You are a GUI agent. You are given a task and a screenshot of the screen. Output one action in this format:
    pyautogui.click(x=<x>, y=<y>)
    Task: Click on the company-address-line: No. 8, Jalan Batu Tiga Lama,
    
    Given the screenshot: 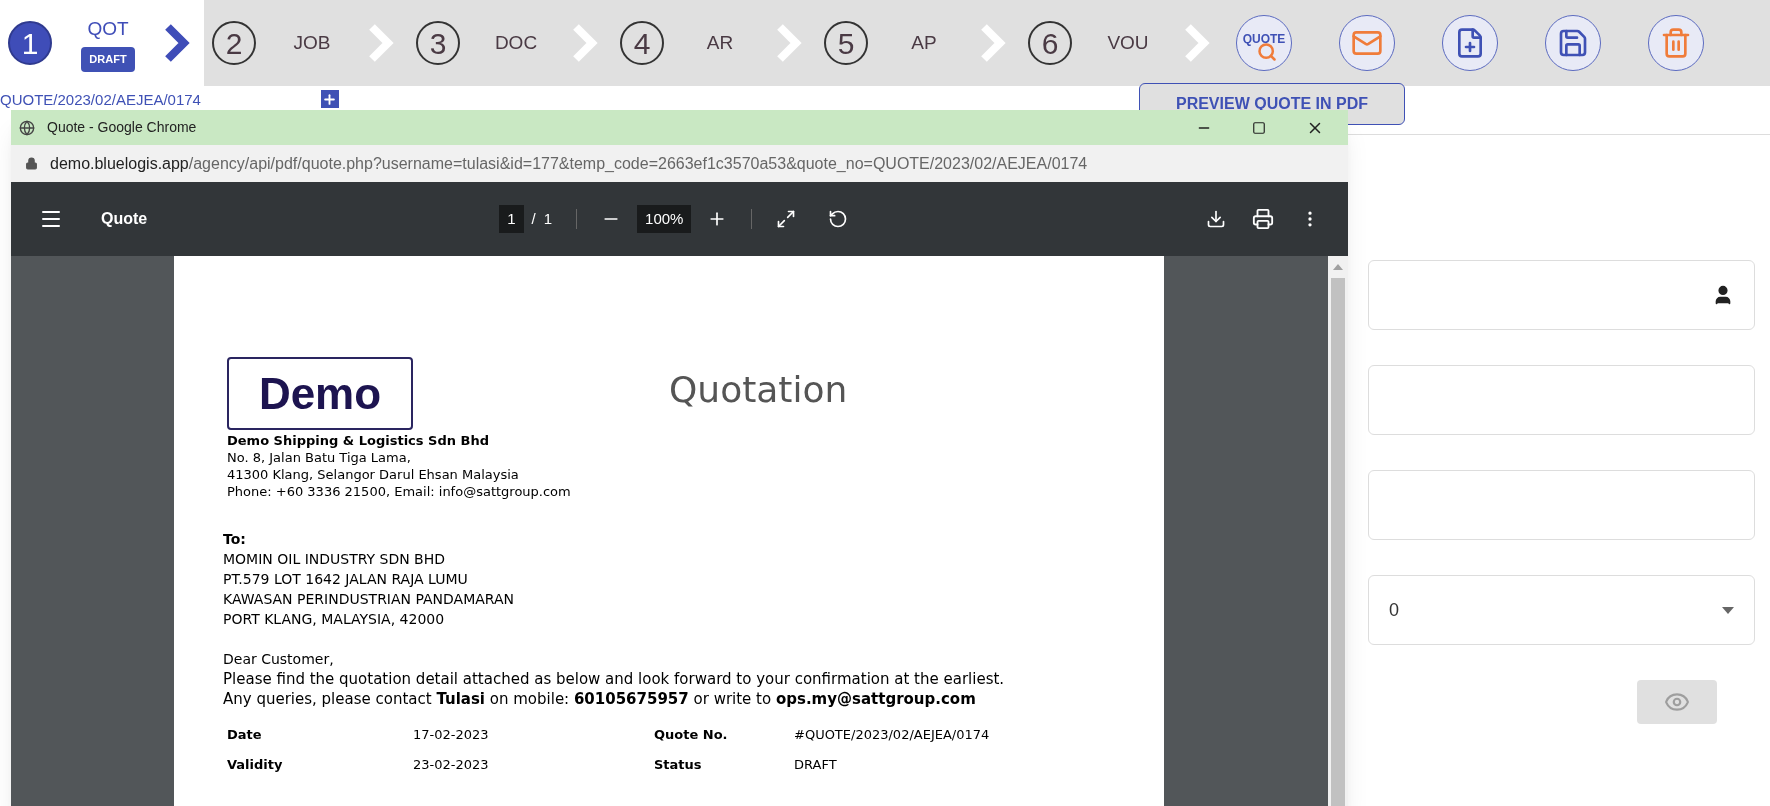 What is the action you would take?
    pyautogui.click(x=319, y=457)
    